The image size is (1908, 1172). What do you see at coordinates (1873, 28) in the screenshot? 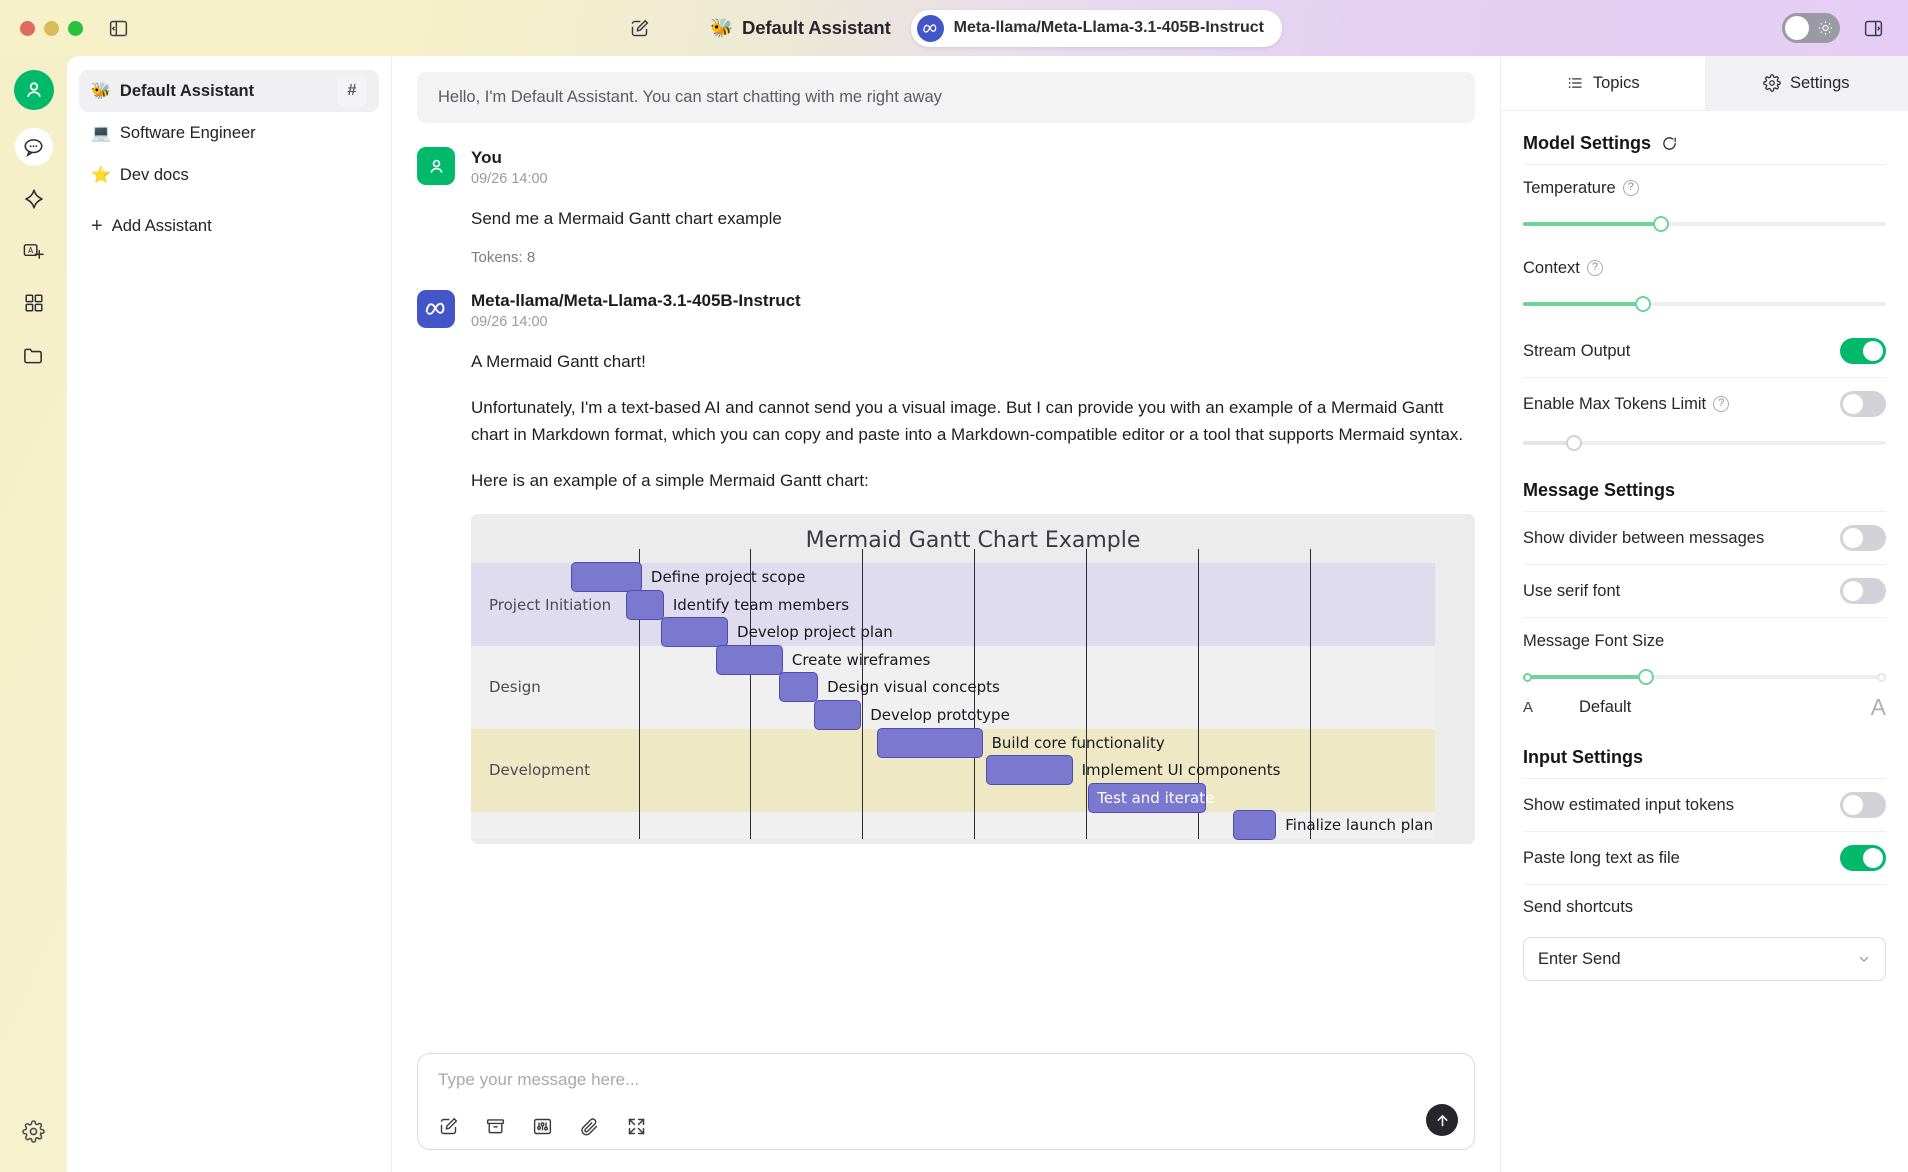
I see `panel-right-icon` at bounding box center [1873, 28].